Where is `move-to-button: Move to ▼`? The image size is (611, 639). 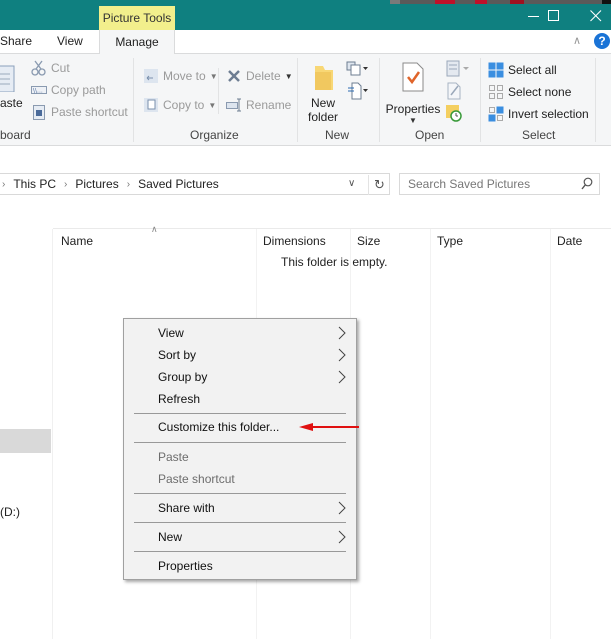
move-to-button: Move to ▼ is located at coordinates (180, 76).